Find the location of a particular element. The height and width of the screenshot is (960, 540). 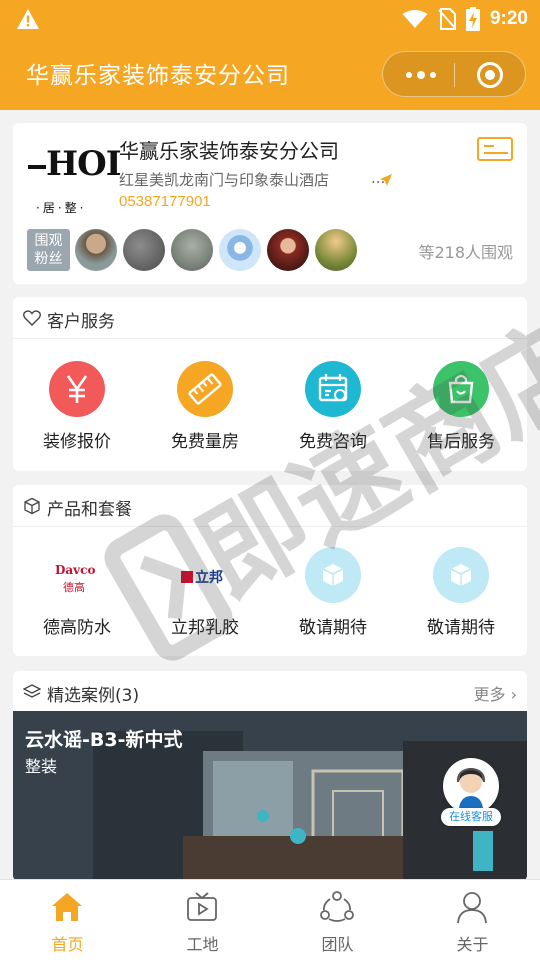

bag-icon is located at coordinates (461, 389).